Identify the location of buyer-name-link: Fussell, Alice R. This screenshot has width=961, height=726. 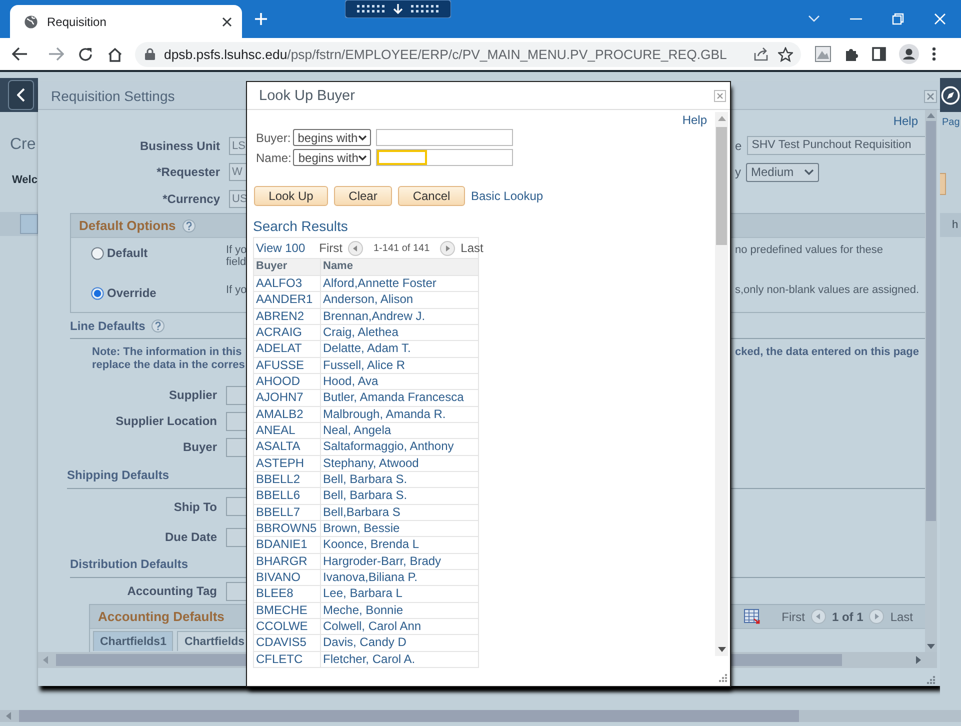
(399, 365).